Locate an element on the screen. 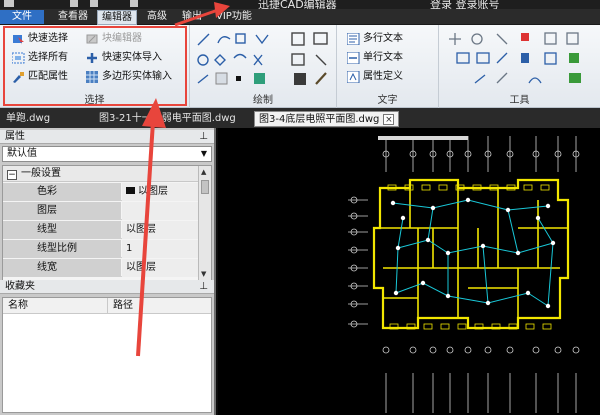 This screenshot has width=600, height=415. chevron-down-icon: ▼ is located at coordinates (204, 154).